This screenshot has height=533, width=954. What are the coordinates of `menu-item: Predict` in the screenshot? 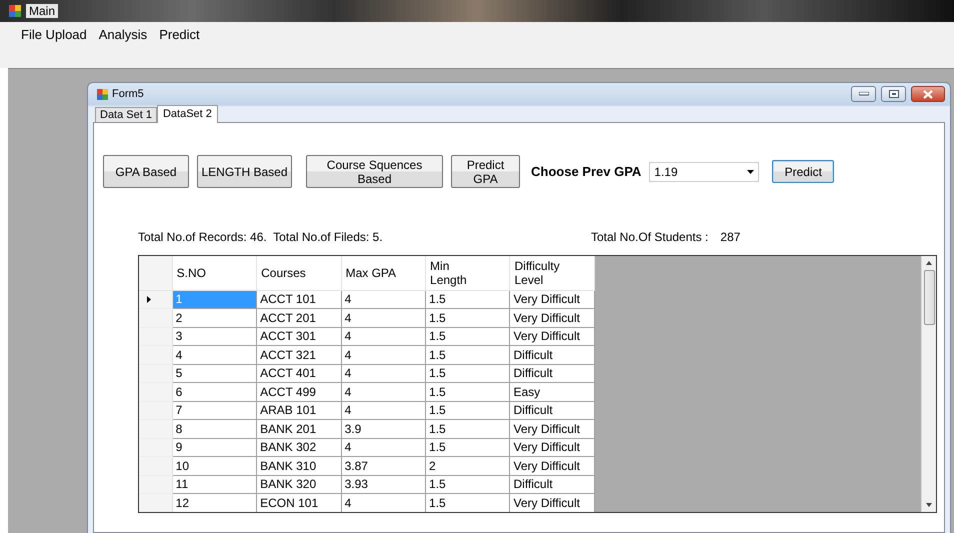 It's located at (179, 35).